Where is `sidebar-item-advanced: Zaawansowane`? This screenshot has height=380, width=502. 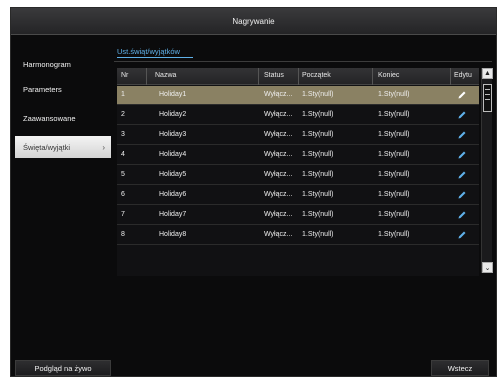 sidebar-item-advanced: Zaawansowane is located at coordinates (63, 118).